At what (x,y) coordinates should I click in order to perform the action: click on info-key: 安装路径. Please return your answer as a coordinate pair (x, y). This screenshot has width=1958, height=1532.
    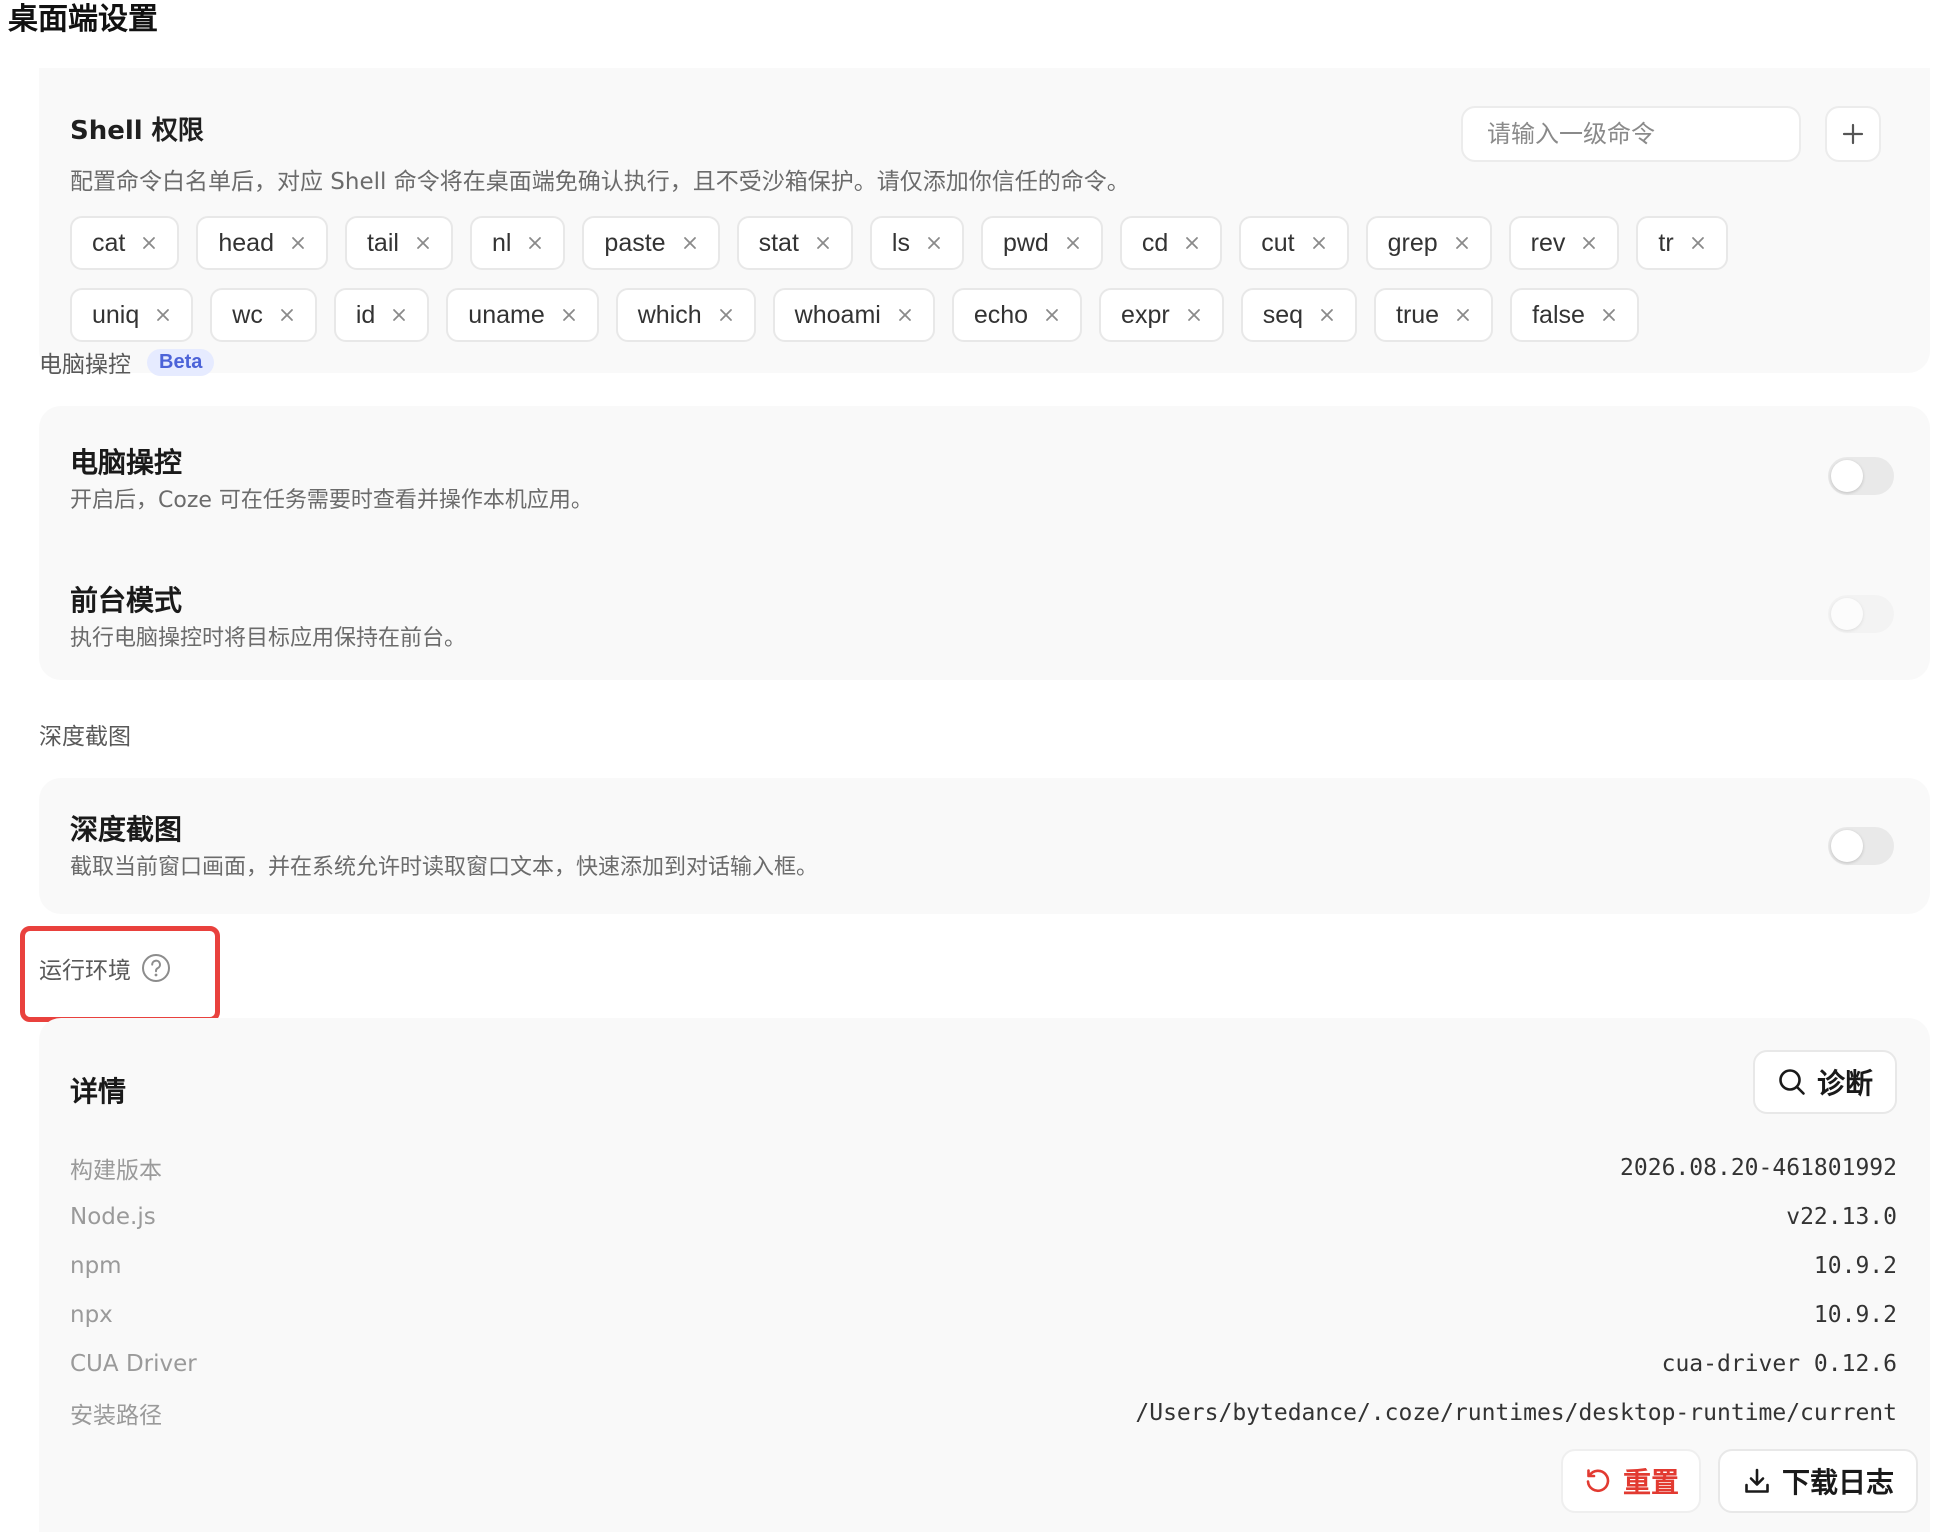
    Looking at the image, I should click on (116, 1416).